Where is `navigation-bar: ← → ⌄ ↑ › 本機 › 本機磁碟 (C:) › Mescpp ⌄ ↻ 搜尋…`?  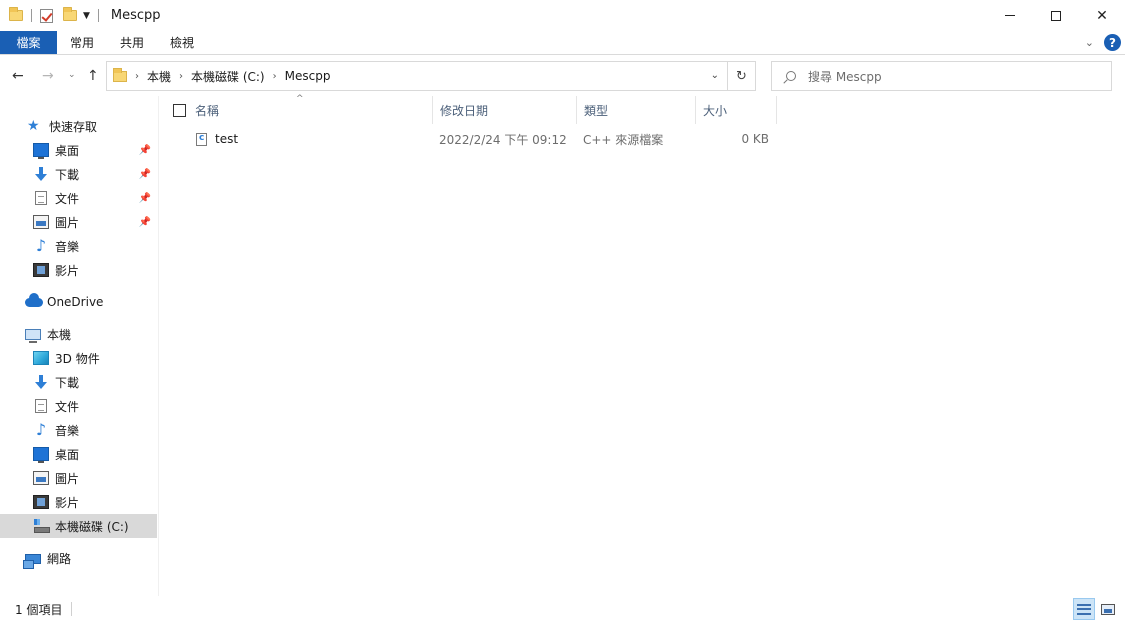
navigation-bar: ← → ⌄ ↑ › 本機 › 本機磁碟 (C:) › Mescpp ⌄ ↻ 搜尋… is located at coordinates (562, 76).